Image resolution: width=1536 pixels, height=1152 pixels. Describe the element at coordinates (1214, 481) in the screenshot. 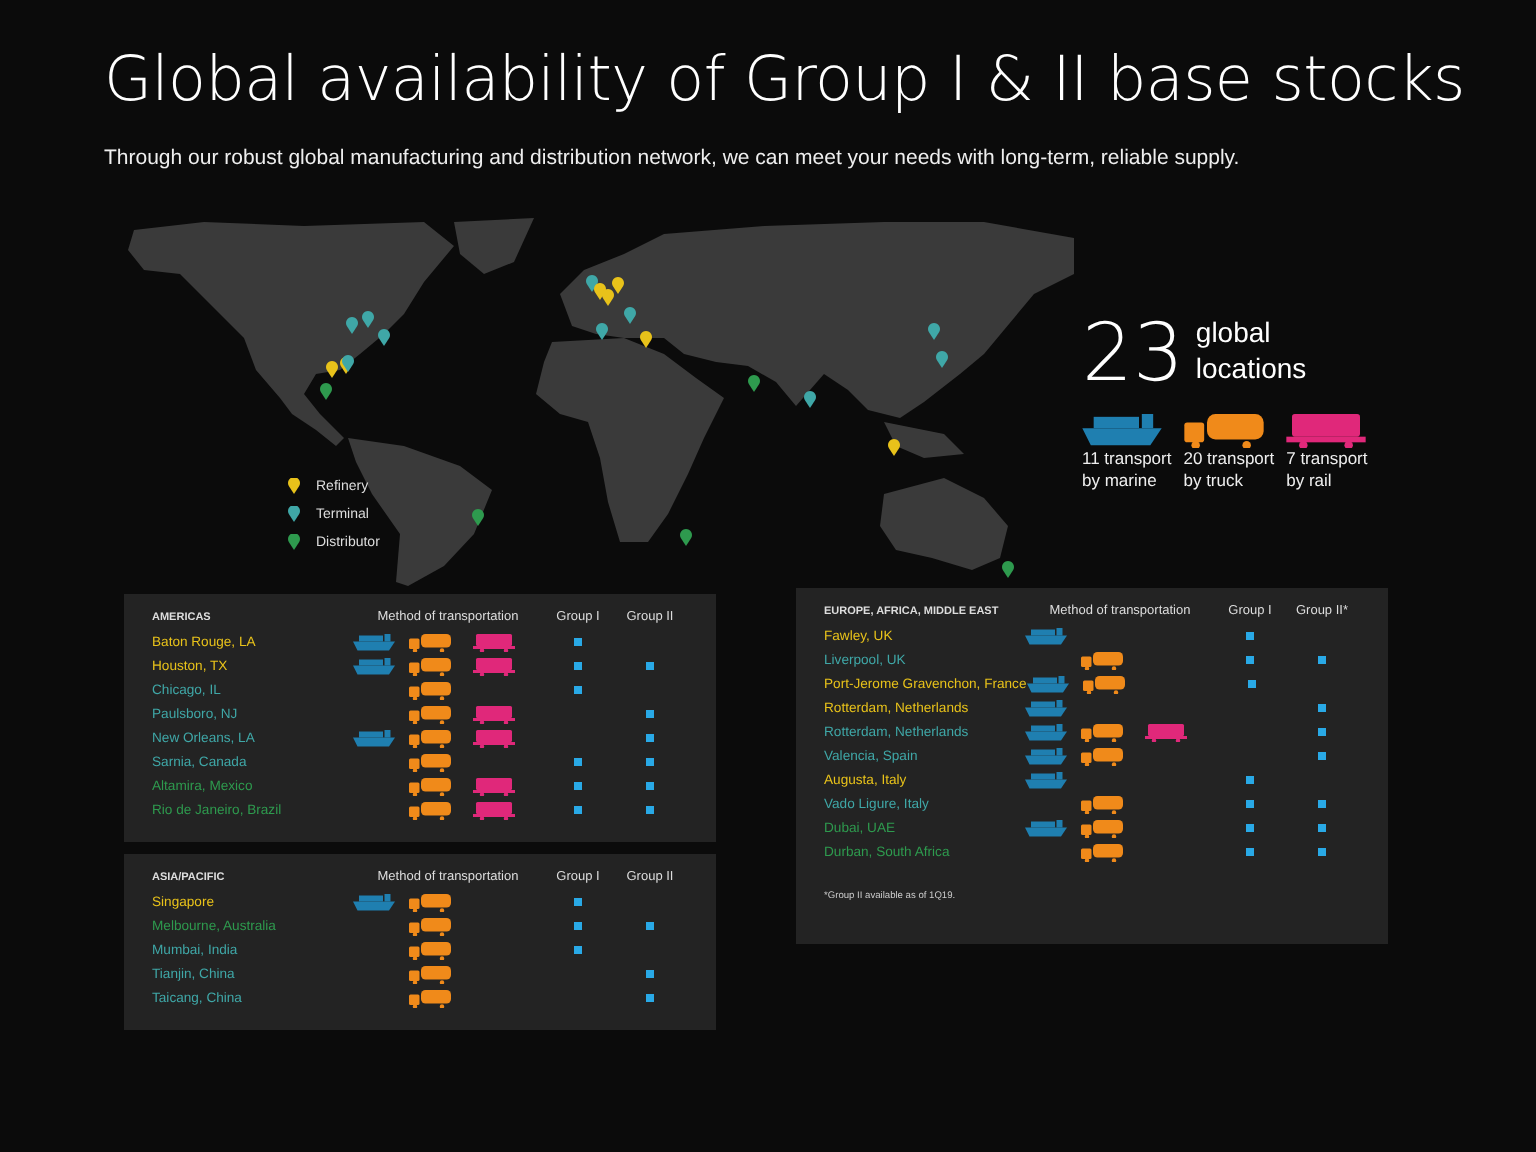

I see `transport-label: by truck` at that location.